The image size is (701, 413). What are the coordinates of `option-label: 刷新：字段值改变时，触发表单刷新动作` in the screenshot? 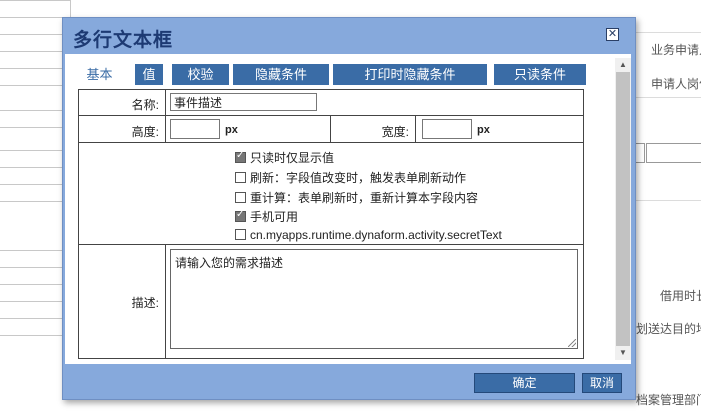 It's located at (358, 178).